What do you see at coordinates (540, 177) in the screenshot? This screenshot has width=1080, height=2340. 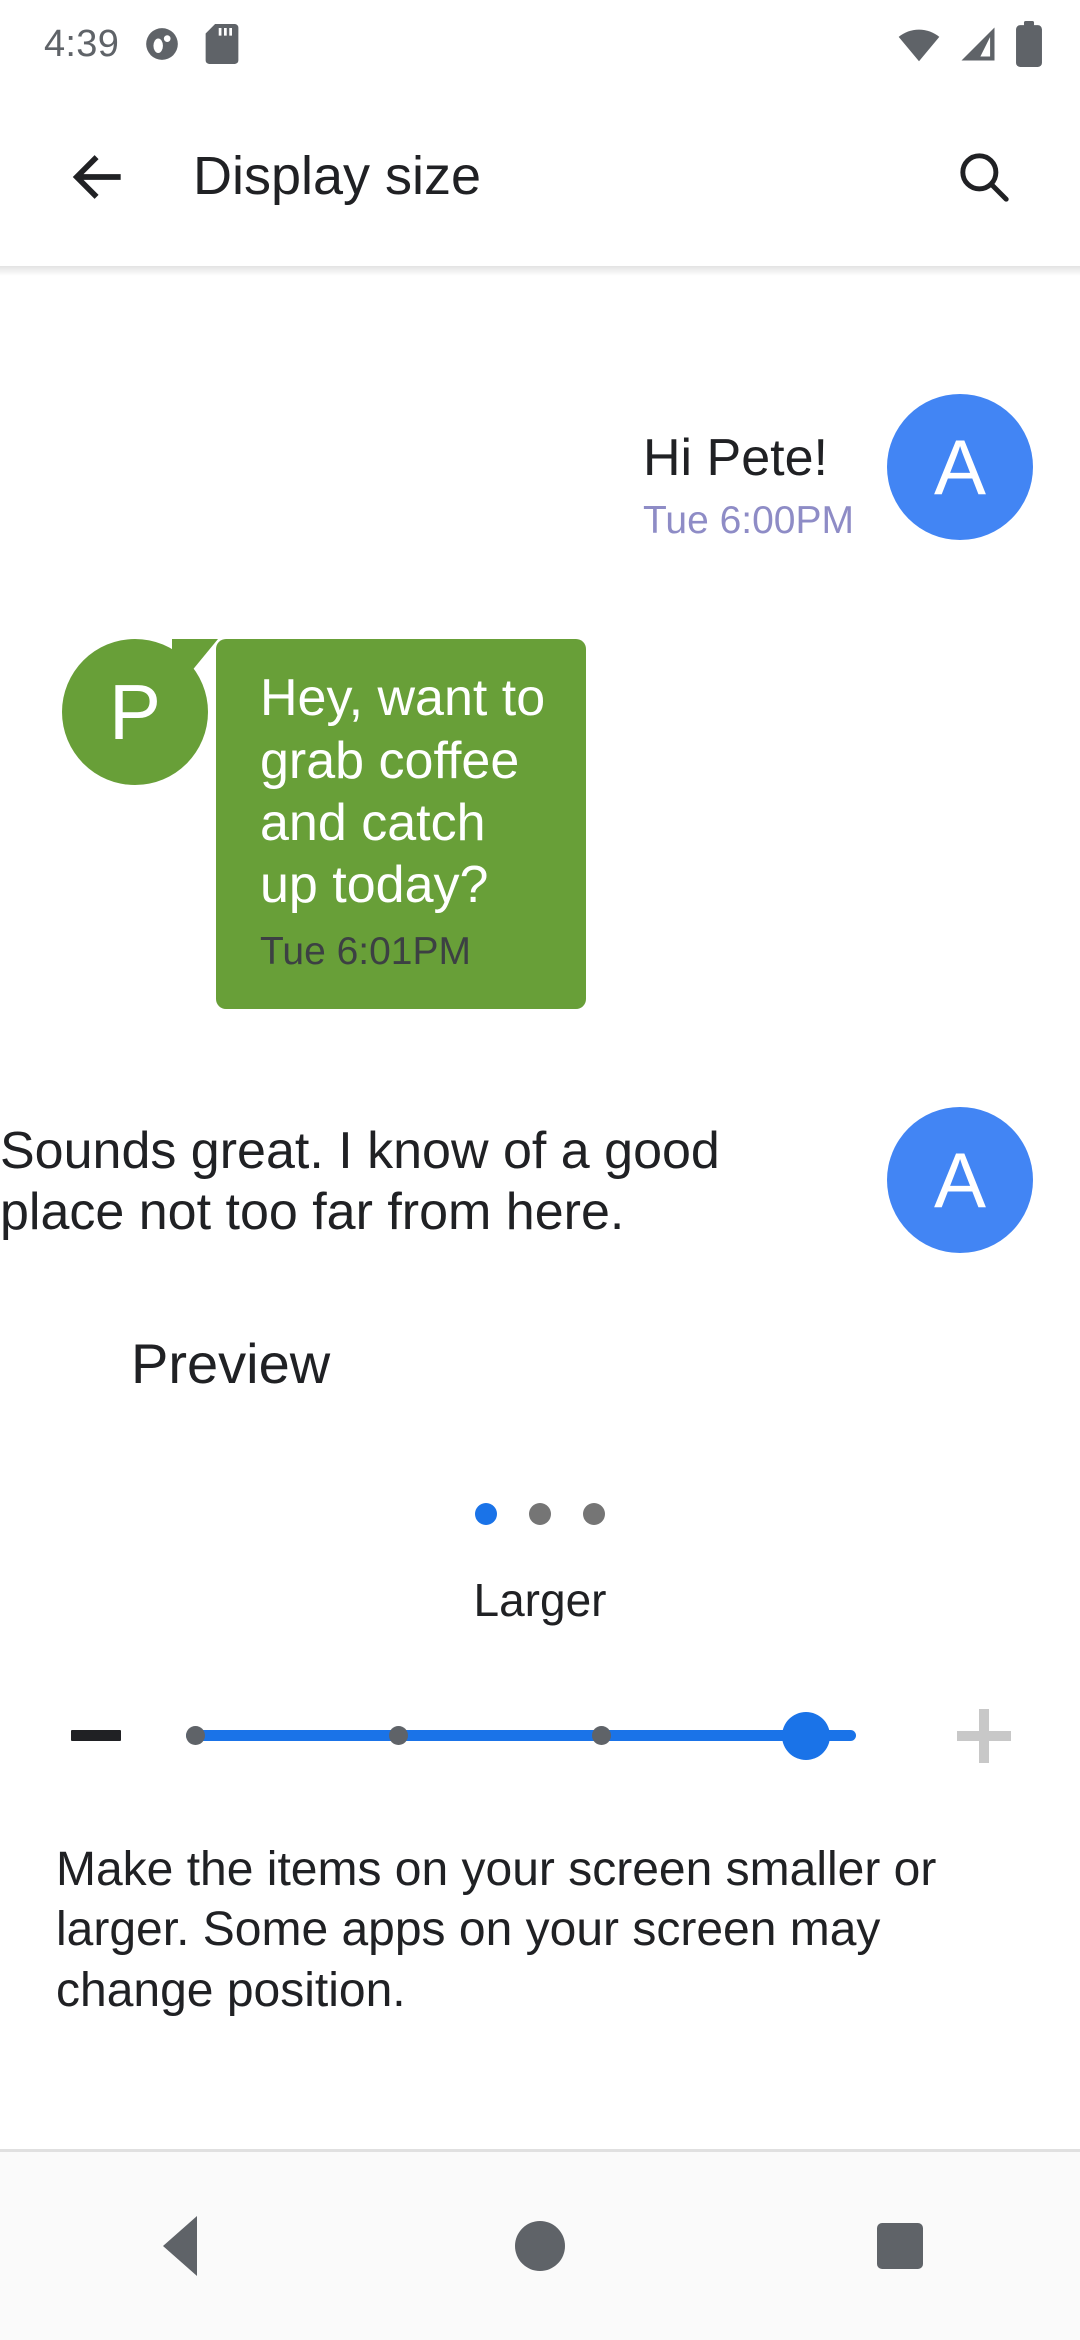 I see `app-bar: Display size` at bounding box center [540, 177].